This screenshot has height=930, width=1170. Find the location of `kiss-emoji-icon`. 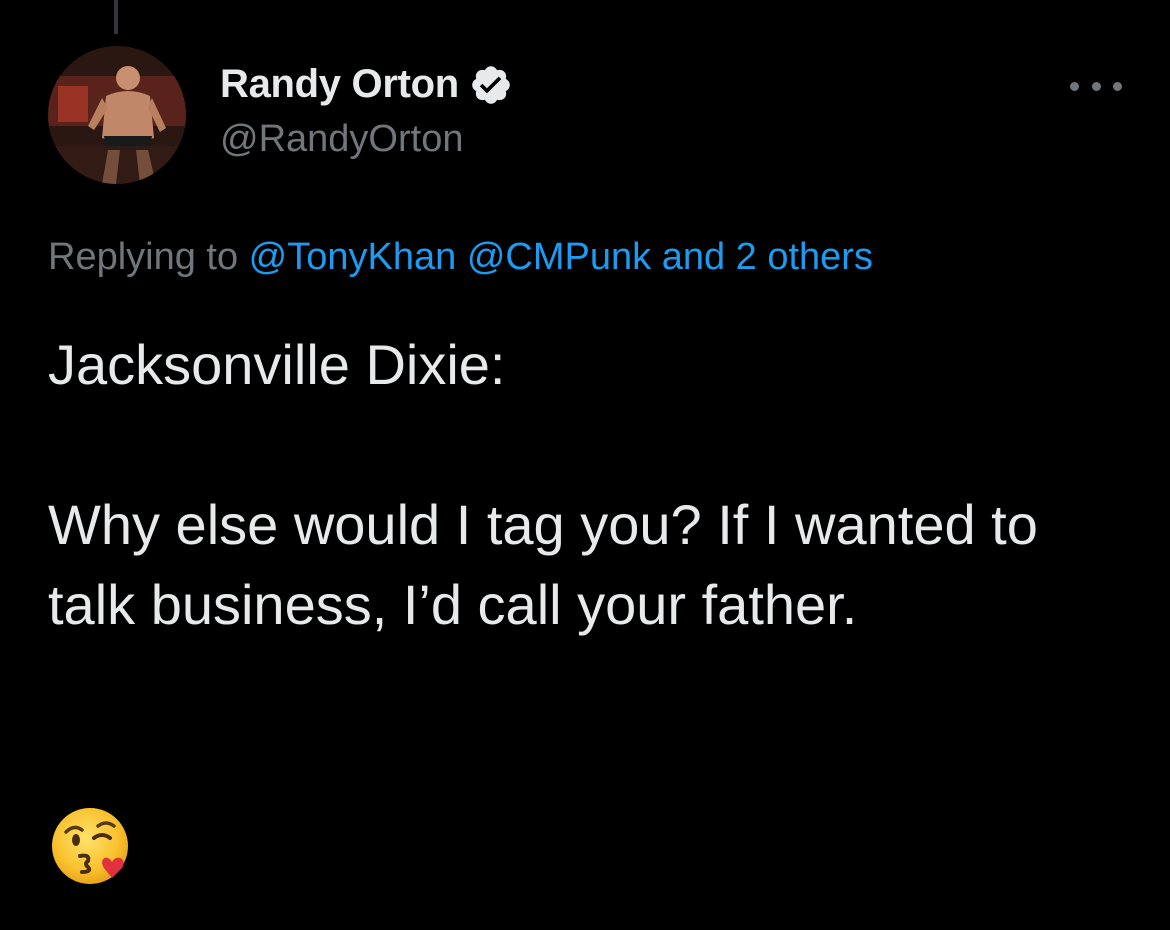

kiss-emoji-icon is located at coordinates (90, 846).